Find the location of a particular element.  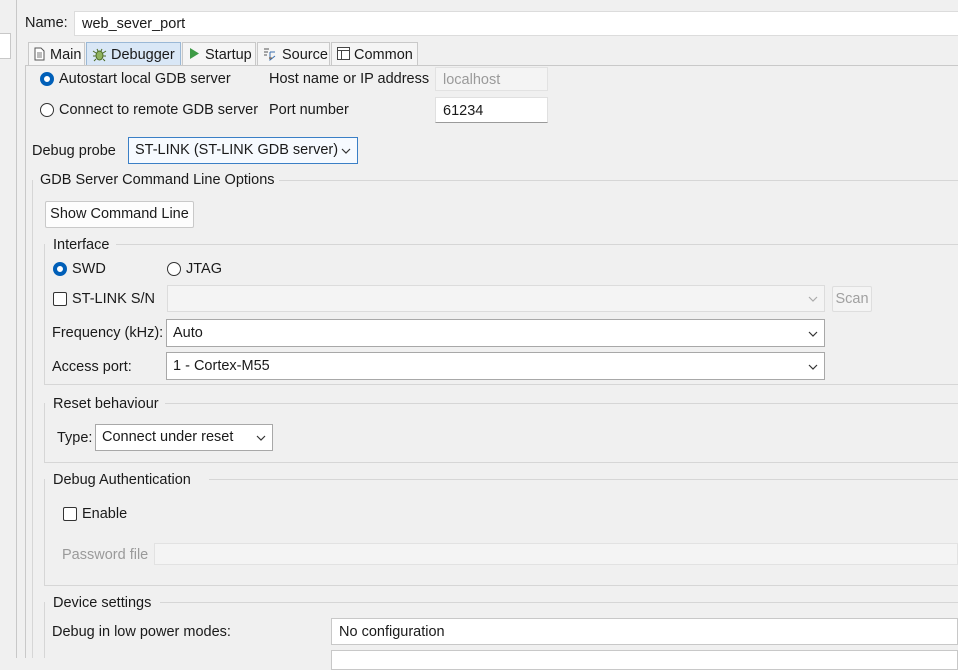

tab-common: Common is located at coordinates (374, 54).